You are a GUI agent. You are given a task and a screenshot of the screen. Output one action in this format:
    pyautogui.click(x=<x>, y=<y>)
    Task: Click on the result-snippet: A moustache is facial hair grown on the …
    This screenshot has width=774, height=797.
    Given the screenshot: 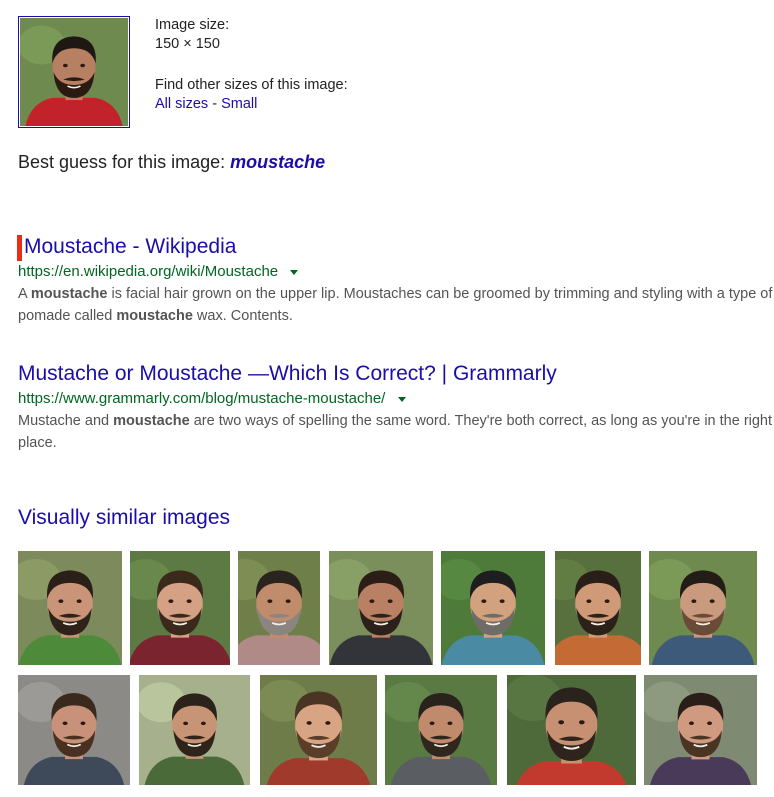 What is the action you would take?
    pyautogui.click(x=396, y=305)
    